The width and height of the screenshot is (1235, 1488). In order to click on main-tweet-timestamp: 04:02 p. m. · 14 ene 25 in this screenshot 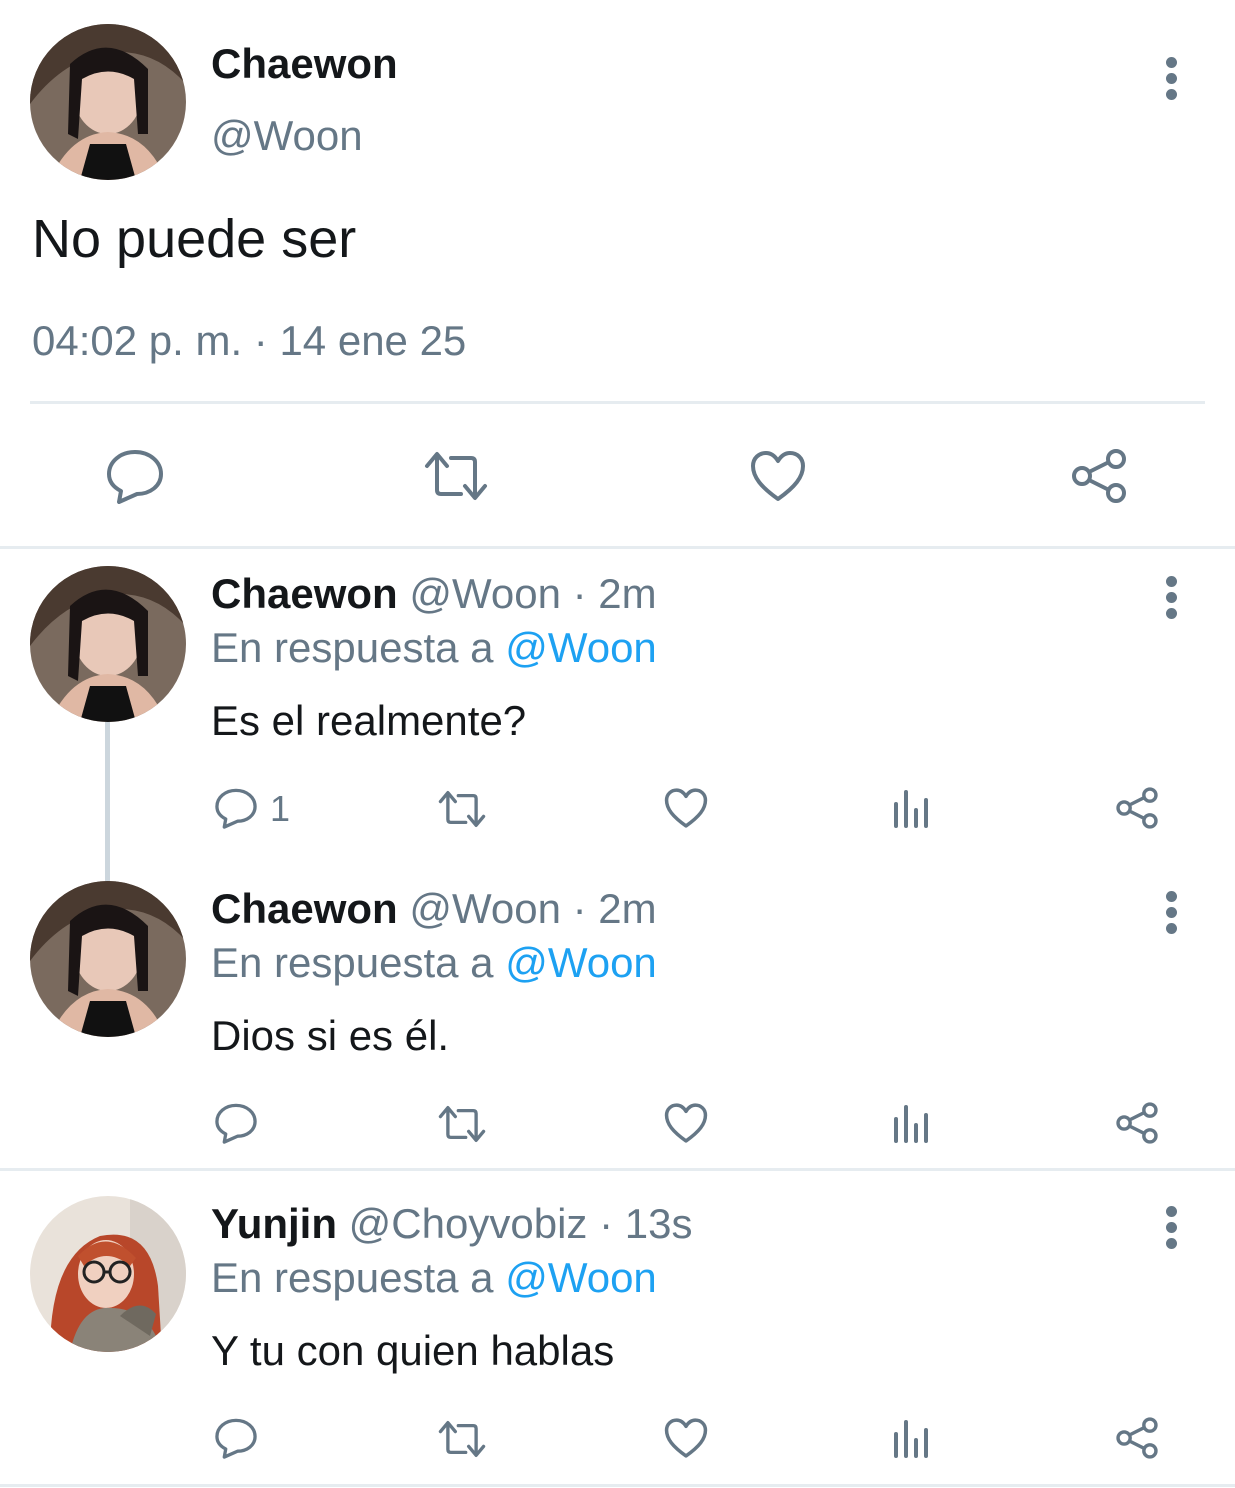, I will do `click(249, 340)`.